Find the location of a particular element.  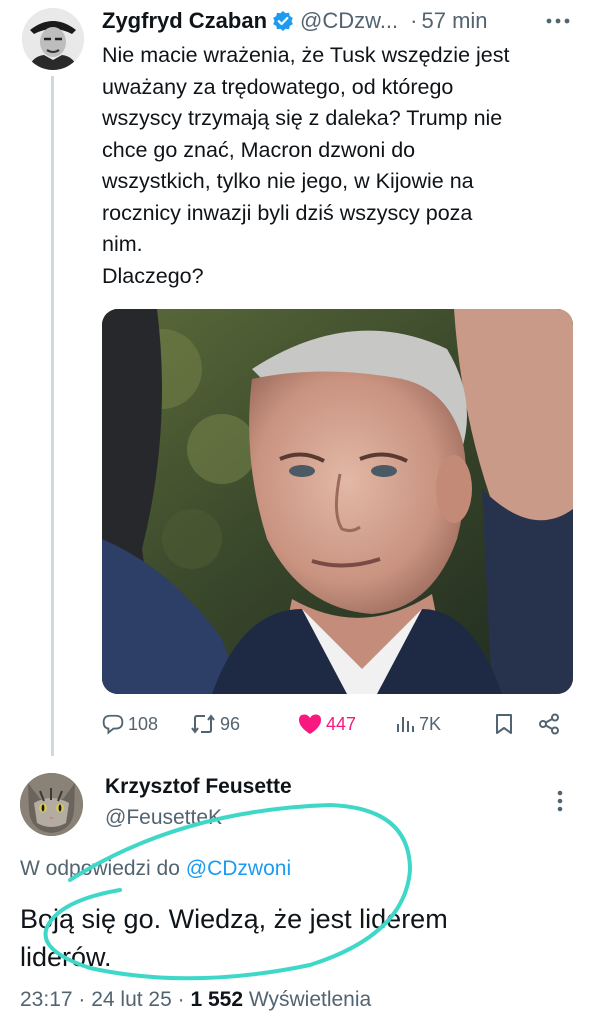

views-action: 7K is located at coordinates (418, 724).